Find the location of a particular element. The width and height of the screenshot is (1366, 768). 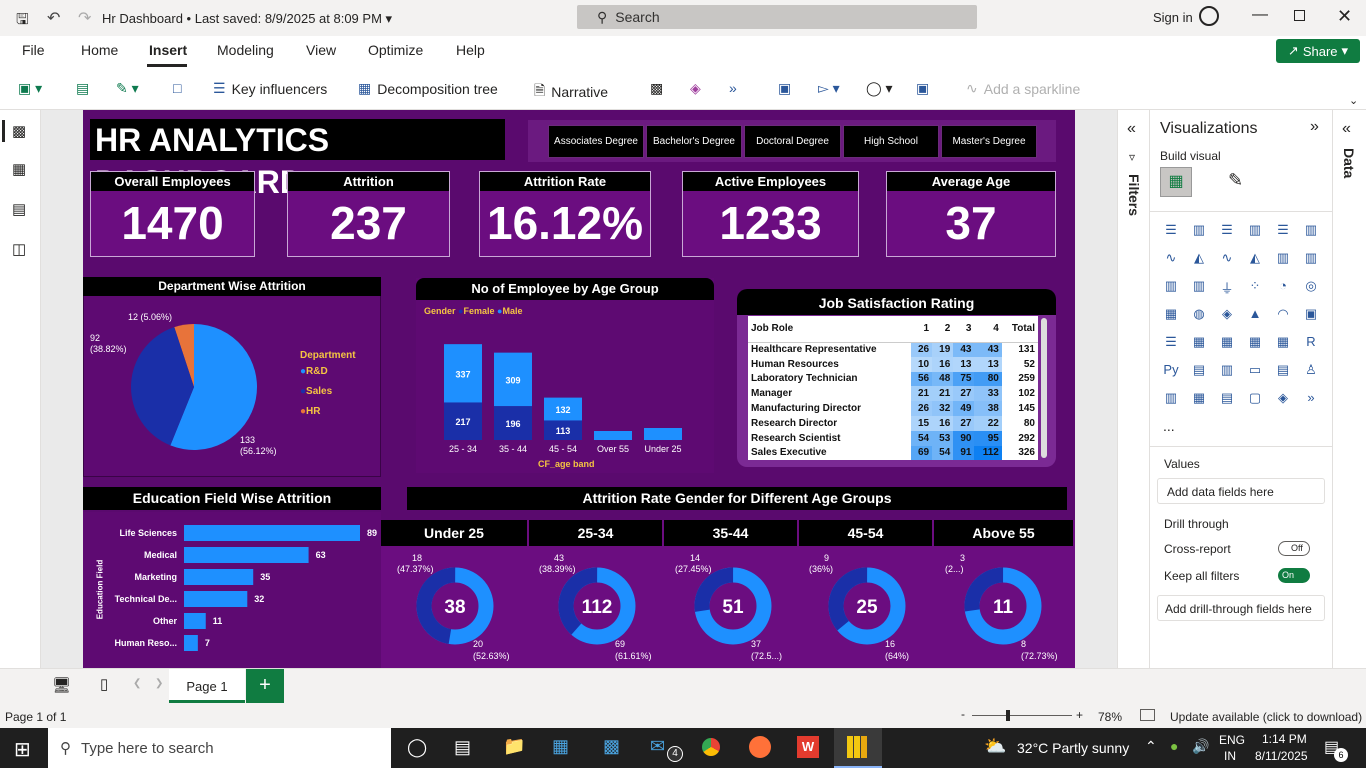

collapse-data-icon: « is located at coordinates (1346, 129).